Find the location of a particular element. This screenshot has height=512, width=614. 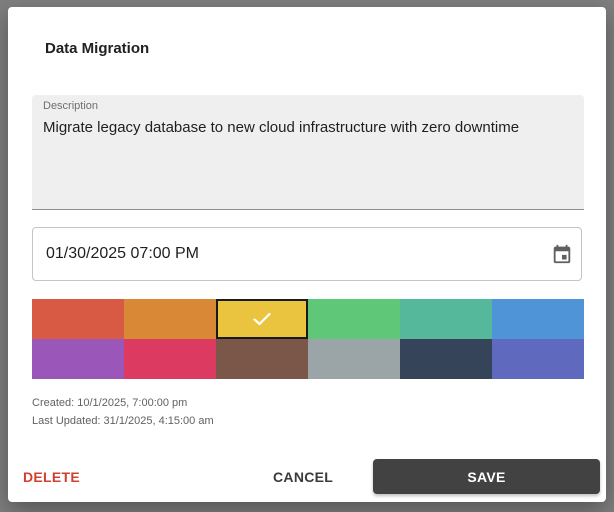

color-swatch-gray is located at coordinates (354, 359).